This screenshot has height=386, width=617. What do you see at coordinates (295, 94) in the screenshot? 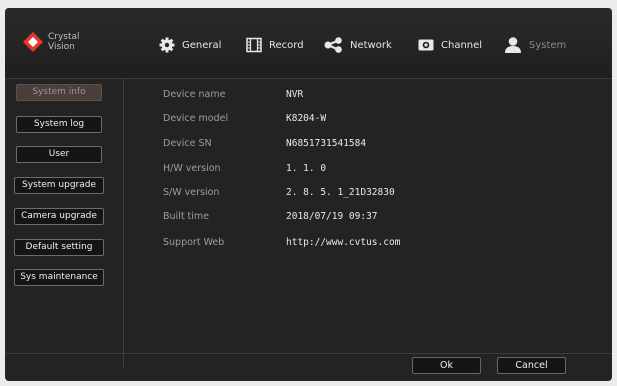
I see `info-value: NVR` at bounding box center [295, 94].